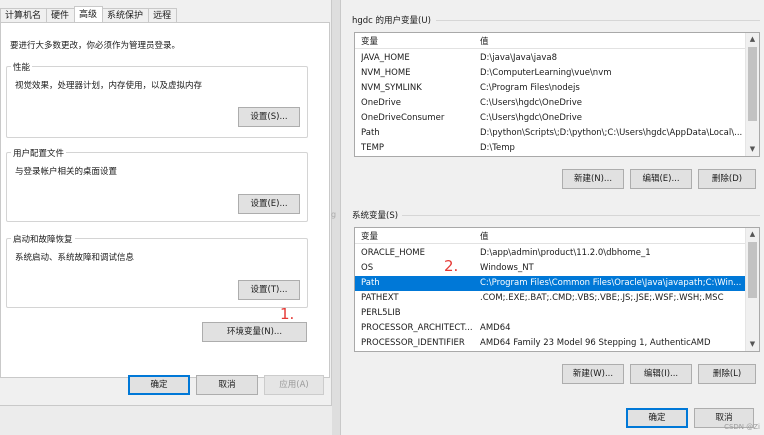  I want to click on cancel-button: 取消, so click(227, 385).